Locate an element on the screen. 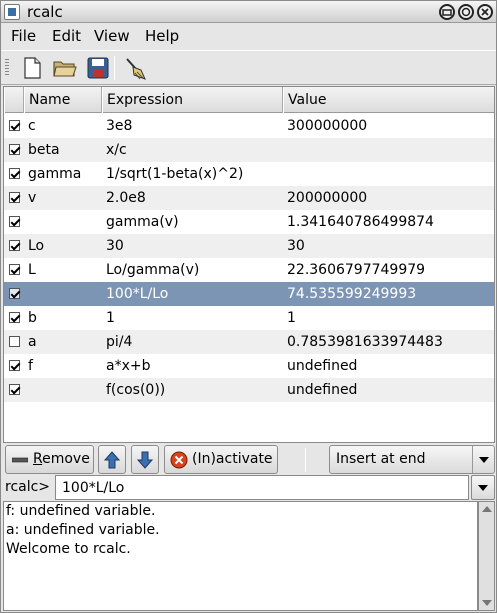 This screenshot has height=613, width=497. minimize-button is located at coordinates (447, 12).